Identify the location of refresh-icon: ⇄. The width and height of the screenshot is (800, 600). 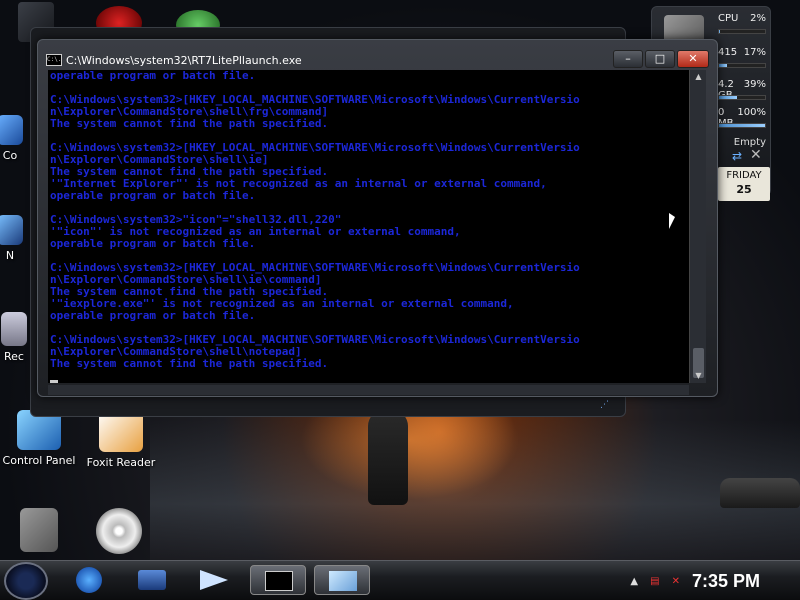
(737, 156).